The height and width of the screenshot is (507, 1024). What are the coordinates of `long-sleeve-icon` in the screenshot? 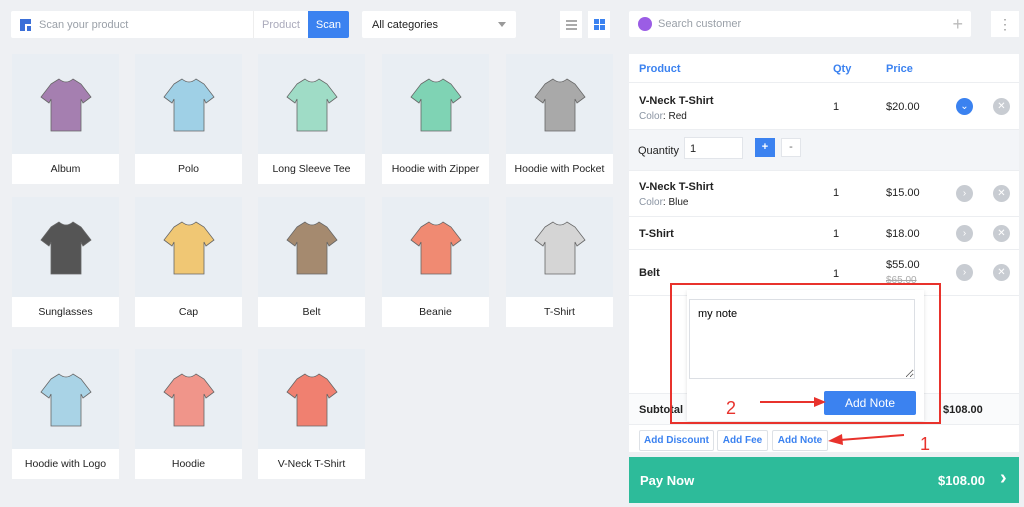 It's located at (311, 105).